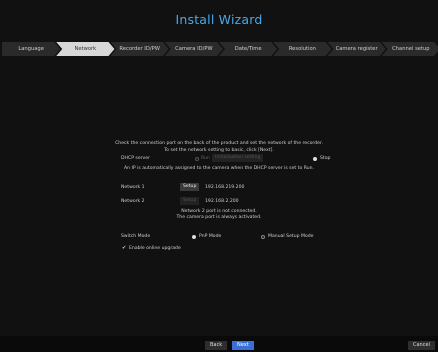 This screenshot has height=352, width=438. Describe the element at coordinates (225, 187) in the screenshot. I see `network1-ip: 192.168.219.200` at that location.